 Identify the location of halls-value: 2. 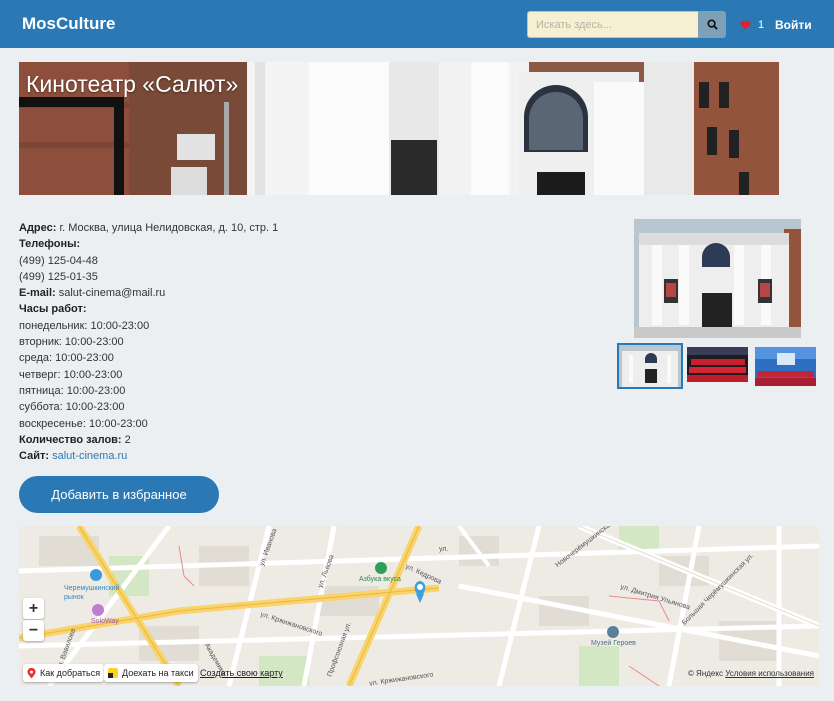
(127, 439).